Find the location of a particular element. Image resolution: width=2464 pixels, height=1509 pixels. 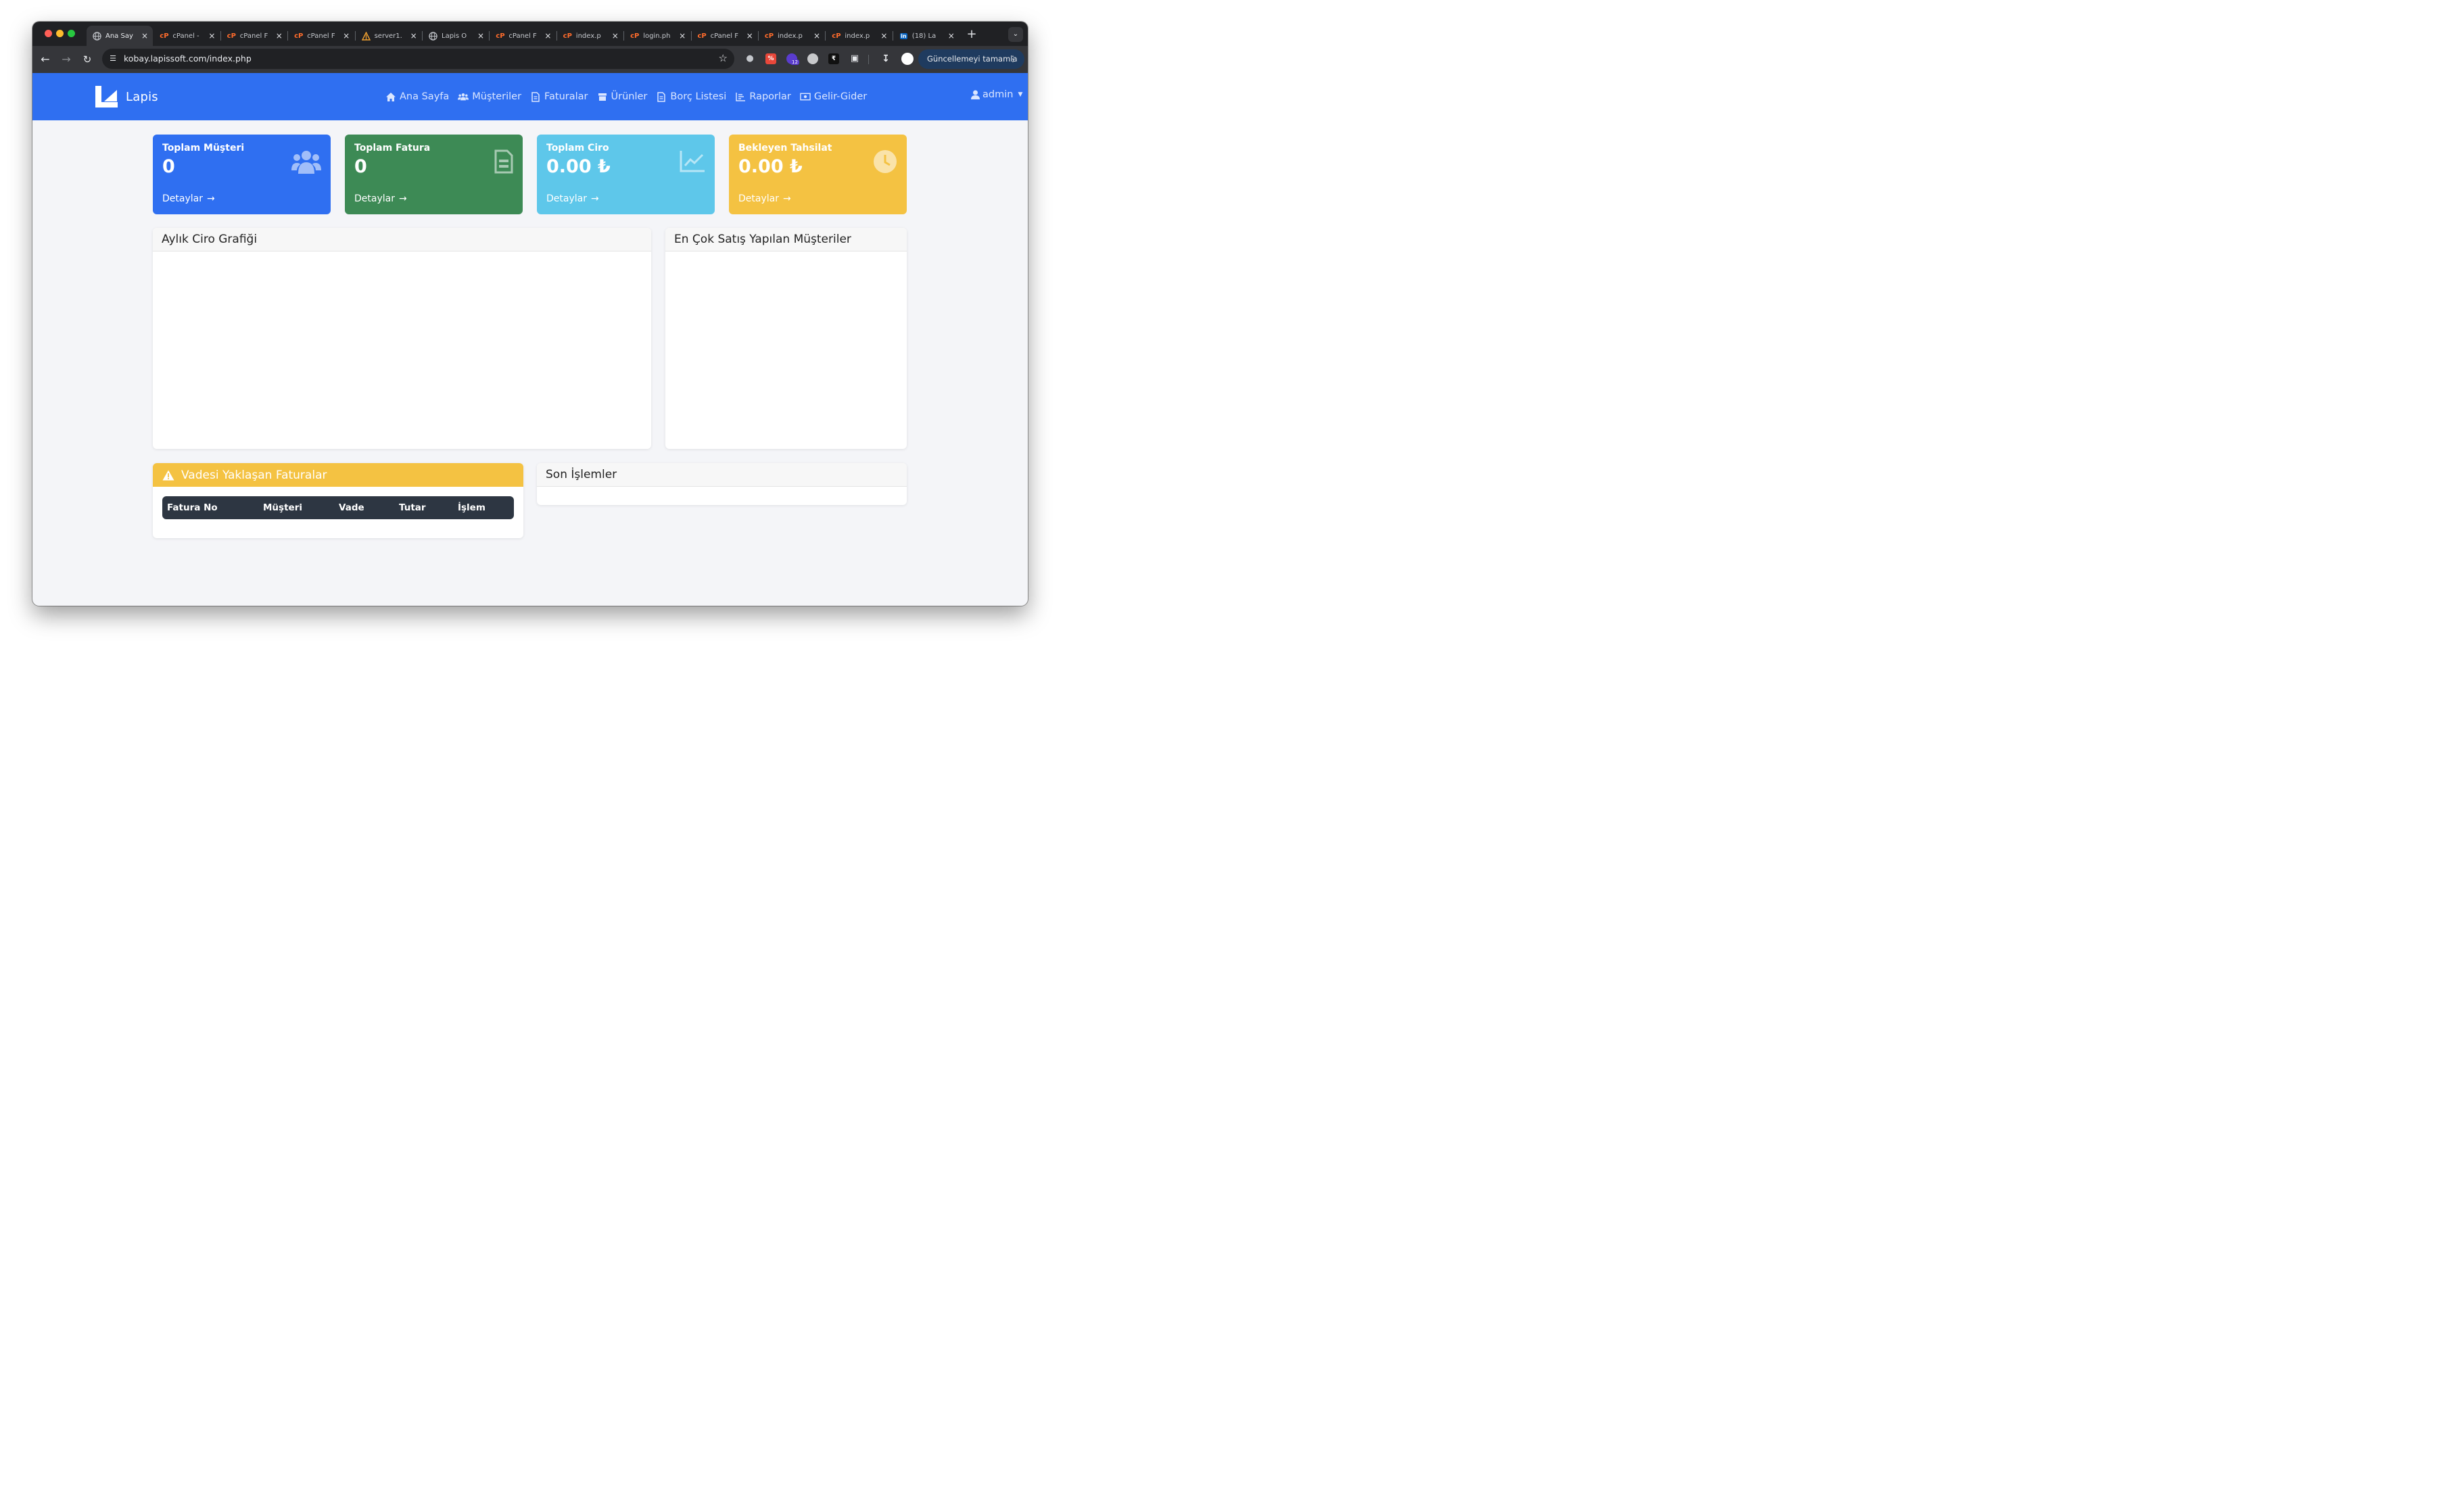

column-header: İşlem is located at coordinates (472, 507).